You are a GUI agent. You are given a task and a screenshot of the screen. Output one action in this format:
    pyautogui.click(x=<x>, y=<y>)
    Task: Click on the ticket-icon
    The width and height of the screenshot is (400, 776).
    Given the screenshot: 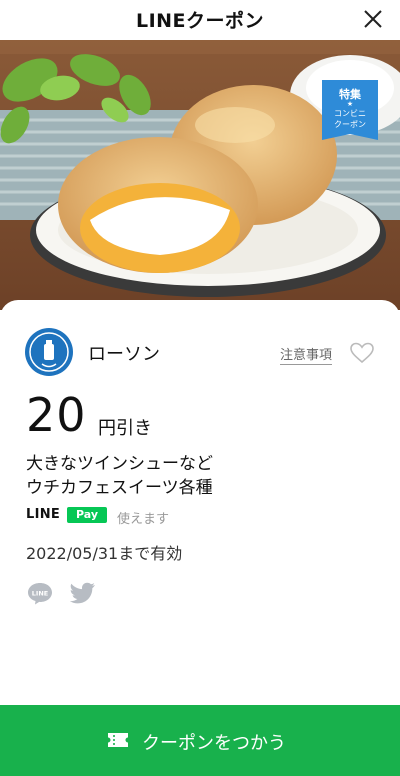 What is the action you would take?
    pyautogui.click(x=118, y=740)
    